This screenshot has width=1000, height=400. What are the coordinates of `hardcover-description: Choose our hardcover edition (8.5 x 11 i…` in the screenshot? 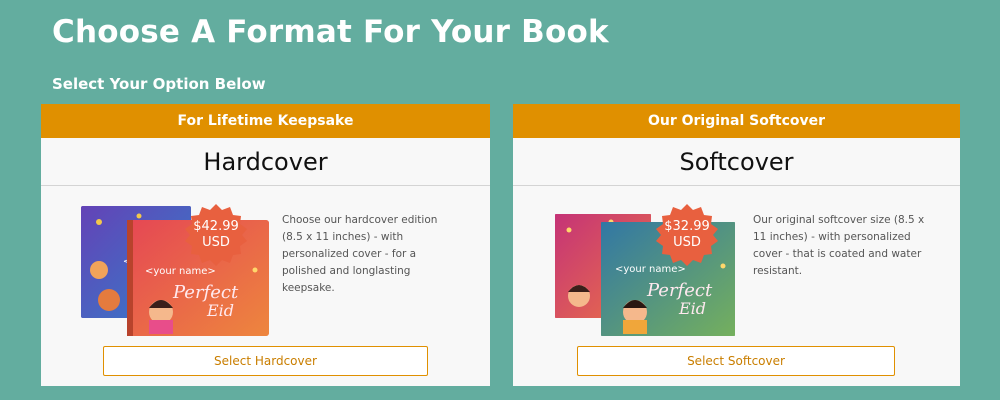 It's located at (360, 254).